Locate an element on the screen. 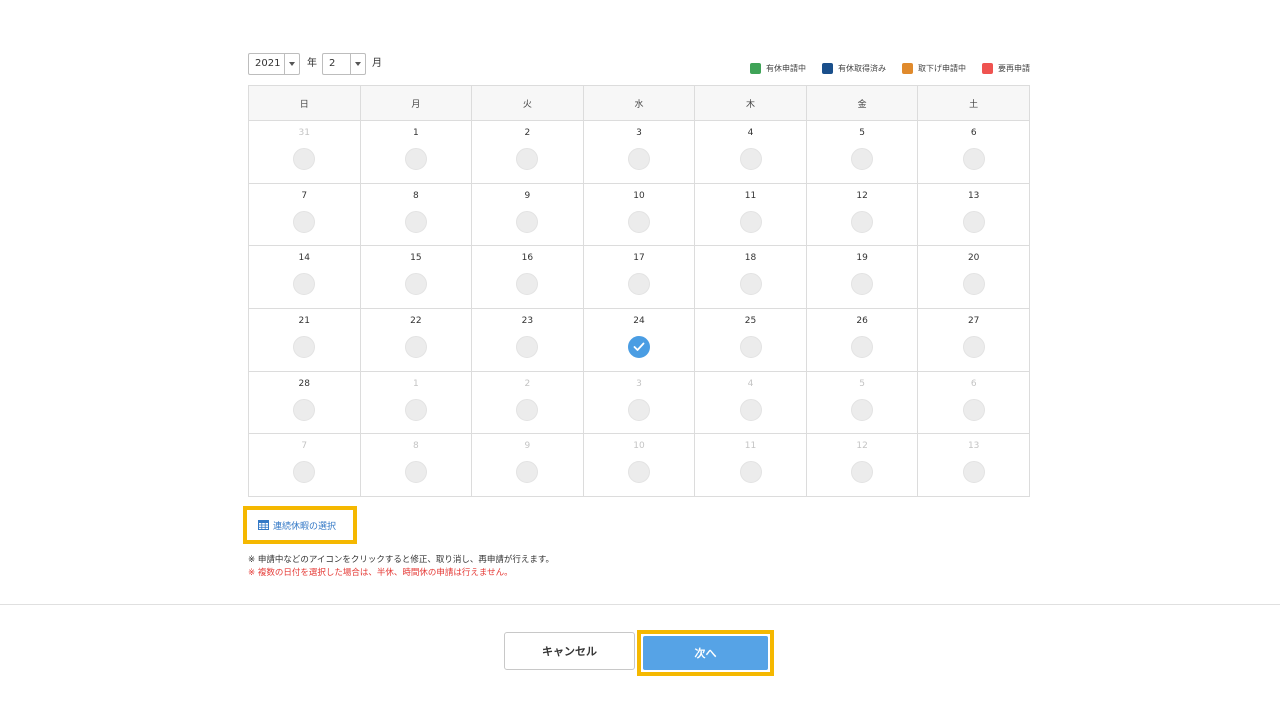 This screenshot has height=720, width=1280. calendar-day-cell: 25 is located at coordinates (750, 339).